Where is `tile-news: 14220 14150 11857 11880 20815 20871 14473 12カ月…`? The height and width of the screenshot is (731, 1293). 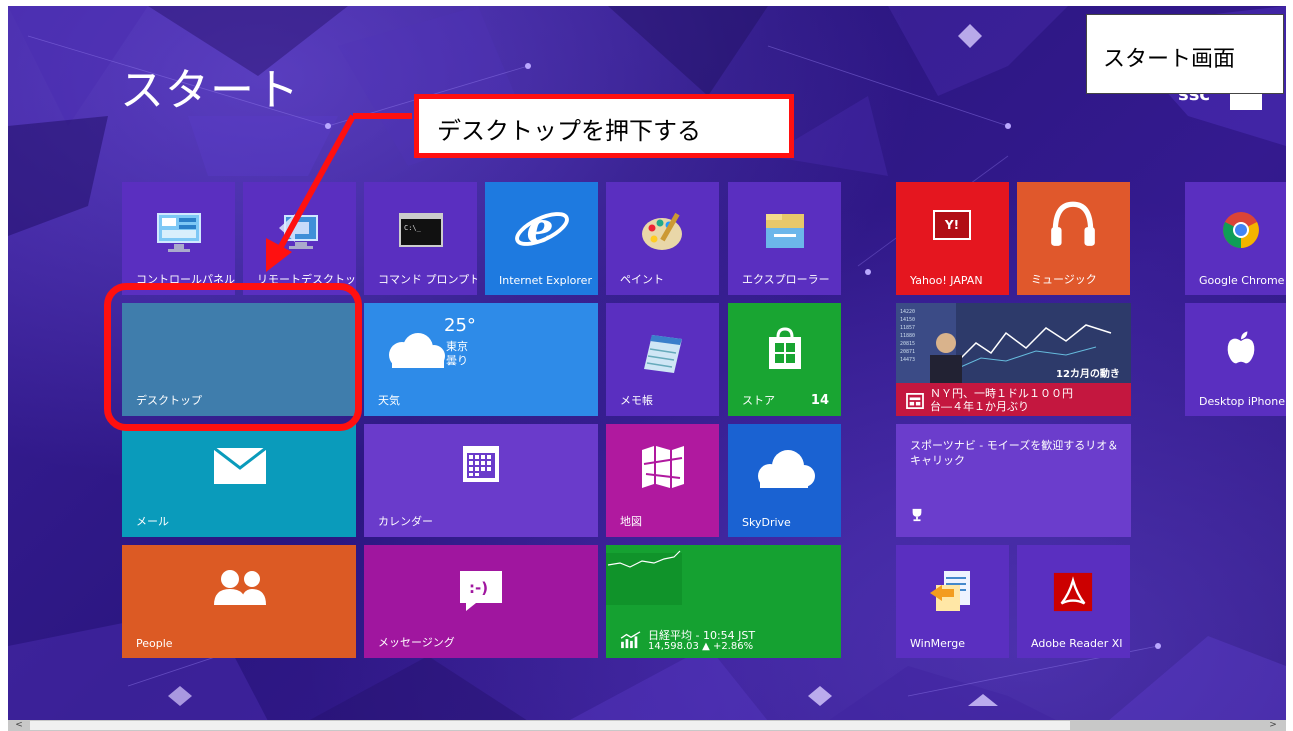 tile-news: 14220 14150 11857 11880 20815 20871 14473 12カ月… is located at coordinates (1013, 359).